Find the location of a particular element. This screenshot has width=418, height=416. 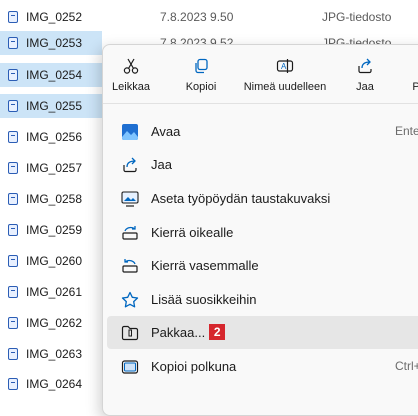

file-name: IMG_0254 is located at coordinates (54, 75).